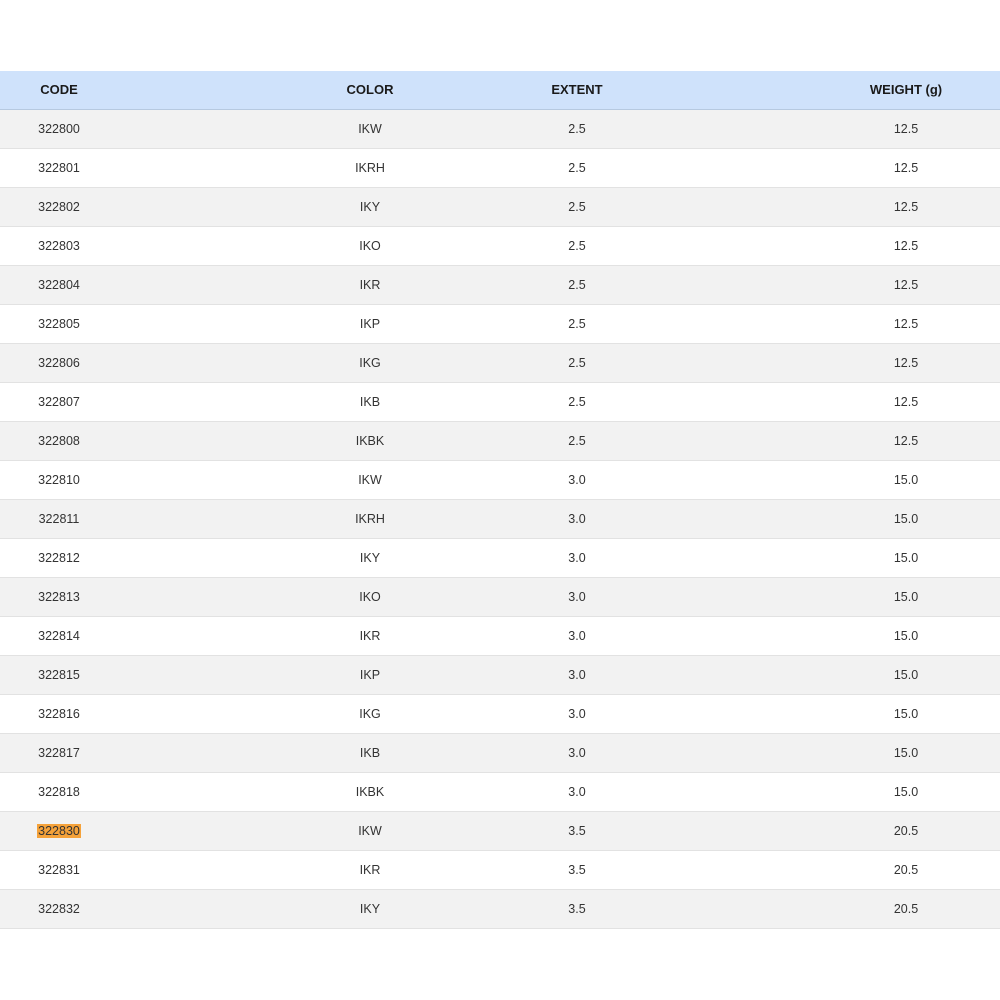 The image size is (1000, 1000). What do you see at coordinates (59, 479) in the screenshot?
I see `code-cell: 322810` at bounding box center [59, 479].